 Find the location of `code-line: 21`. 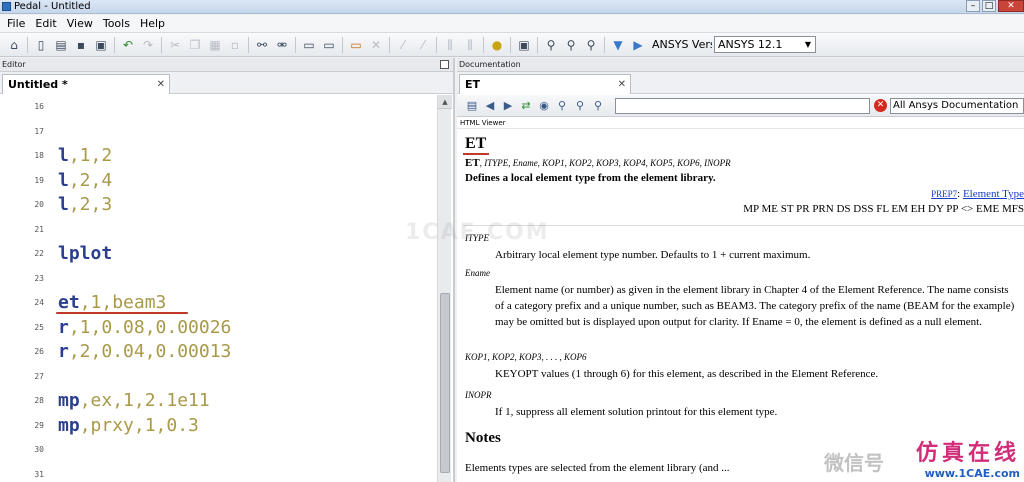

code-line: 21 is located at coordinates (217, 230).